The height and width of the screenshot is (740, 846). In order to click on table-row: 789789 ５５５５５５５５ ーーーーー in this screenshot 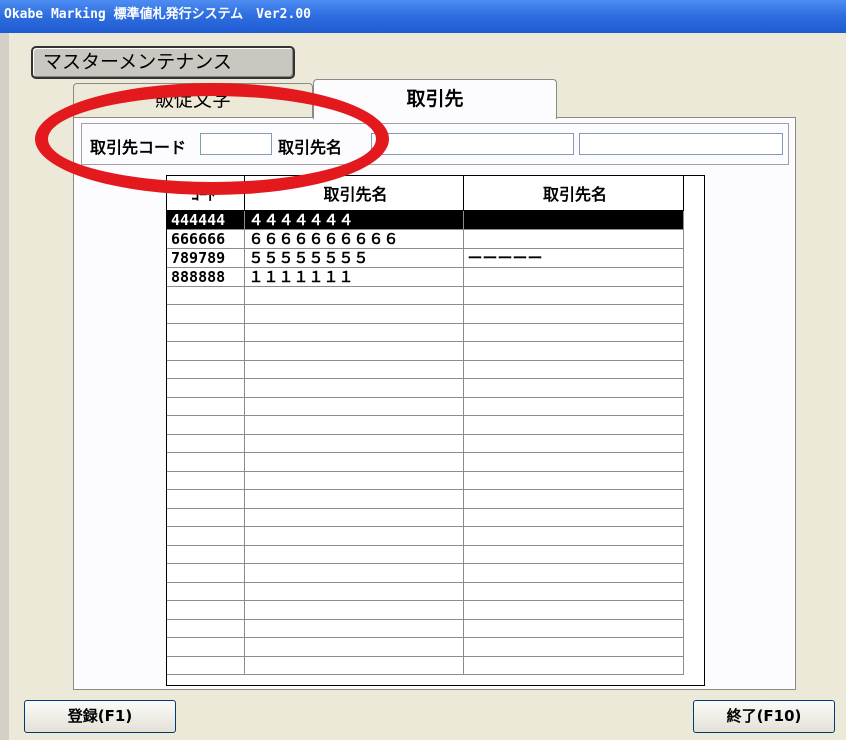, I will do `click(425, 258)`.